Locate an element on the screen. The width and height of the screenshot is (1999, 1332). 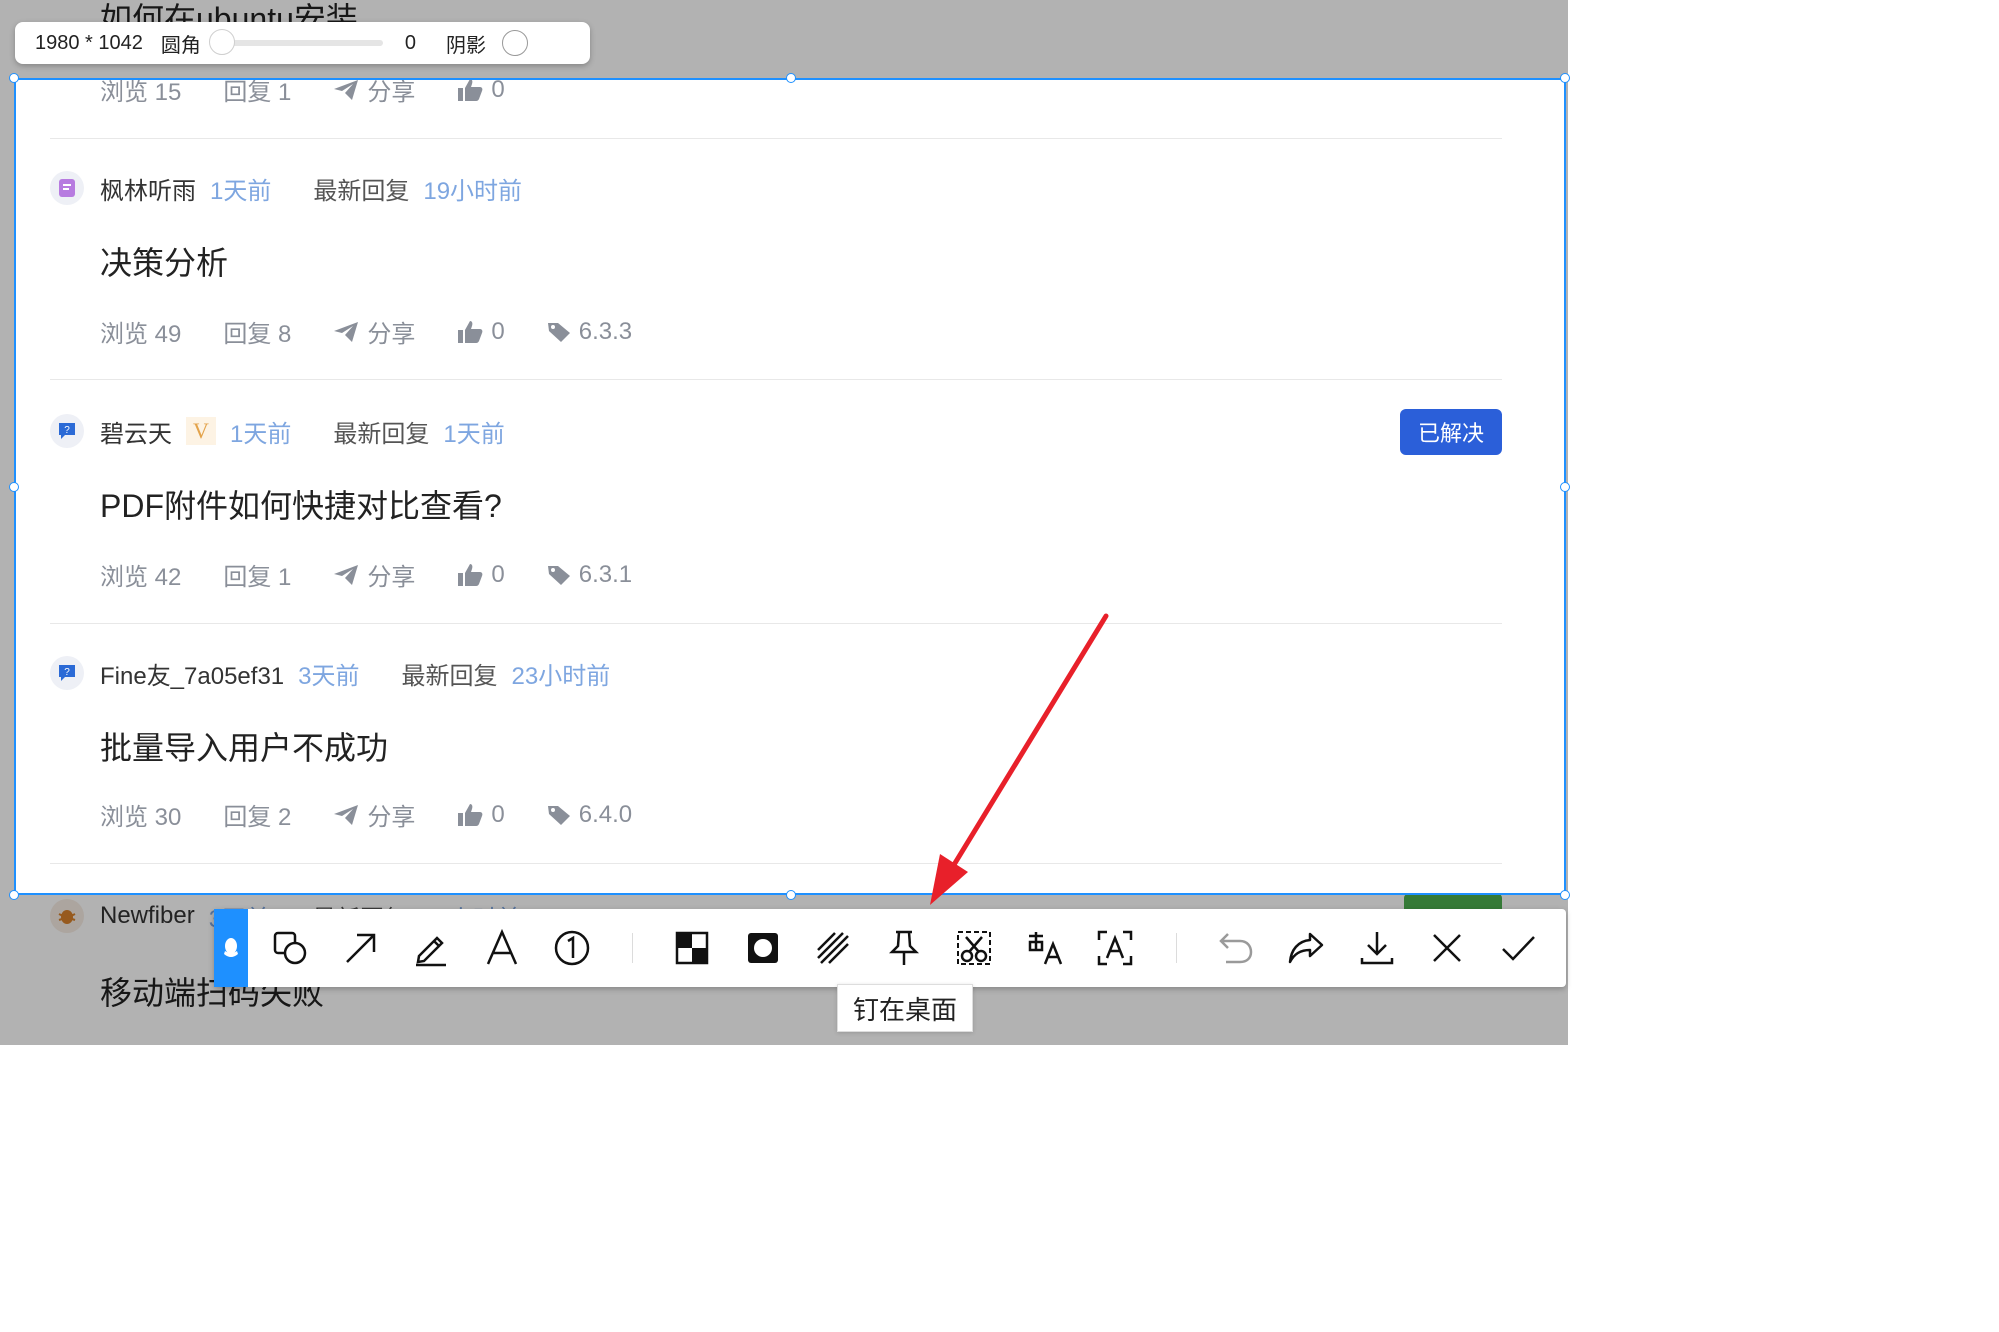
translate-tool is located at coordinates (1045, 948).